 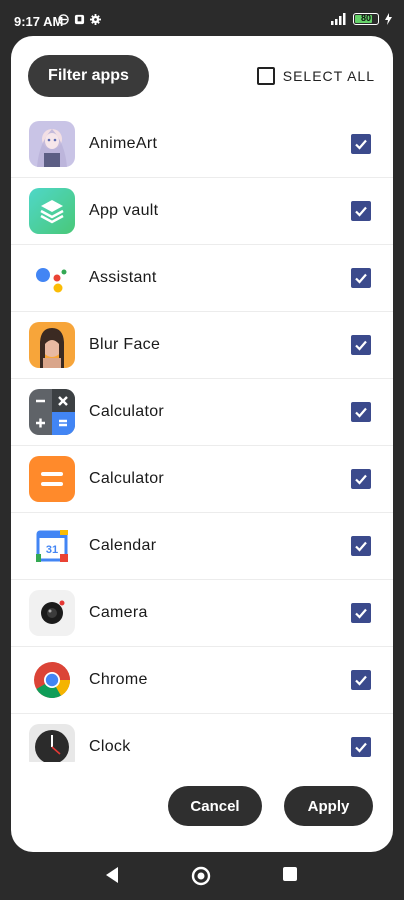 I want to click on chrome-icon, so click(x=52, y=680).